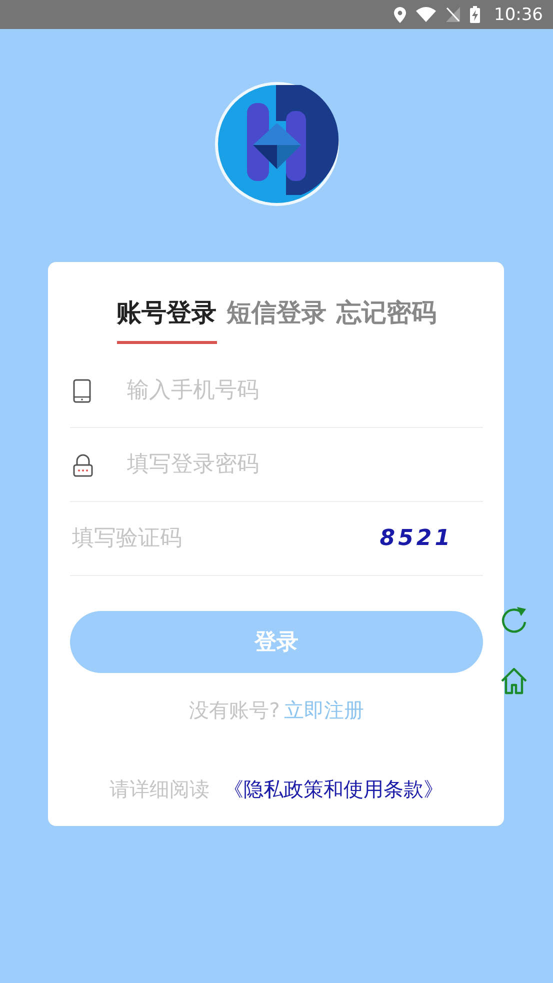  Describe the element at coordinates (82, 390) in the screenshot. I see `phone-icon` at that location.